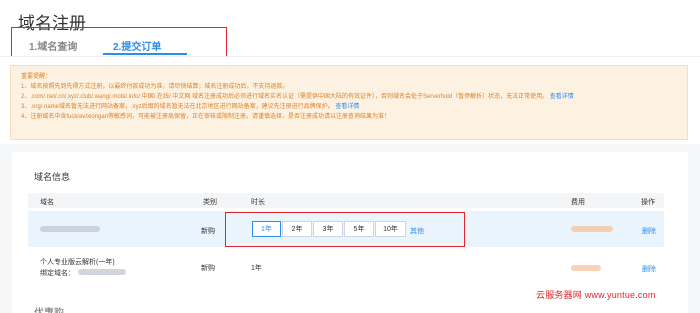 This screenshot has width=700, height=313. I want to click on duration-1y-button: 1年, so click(266, 229).